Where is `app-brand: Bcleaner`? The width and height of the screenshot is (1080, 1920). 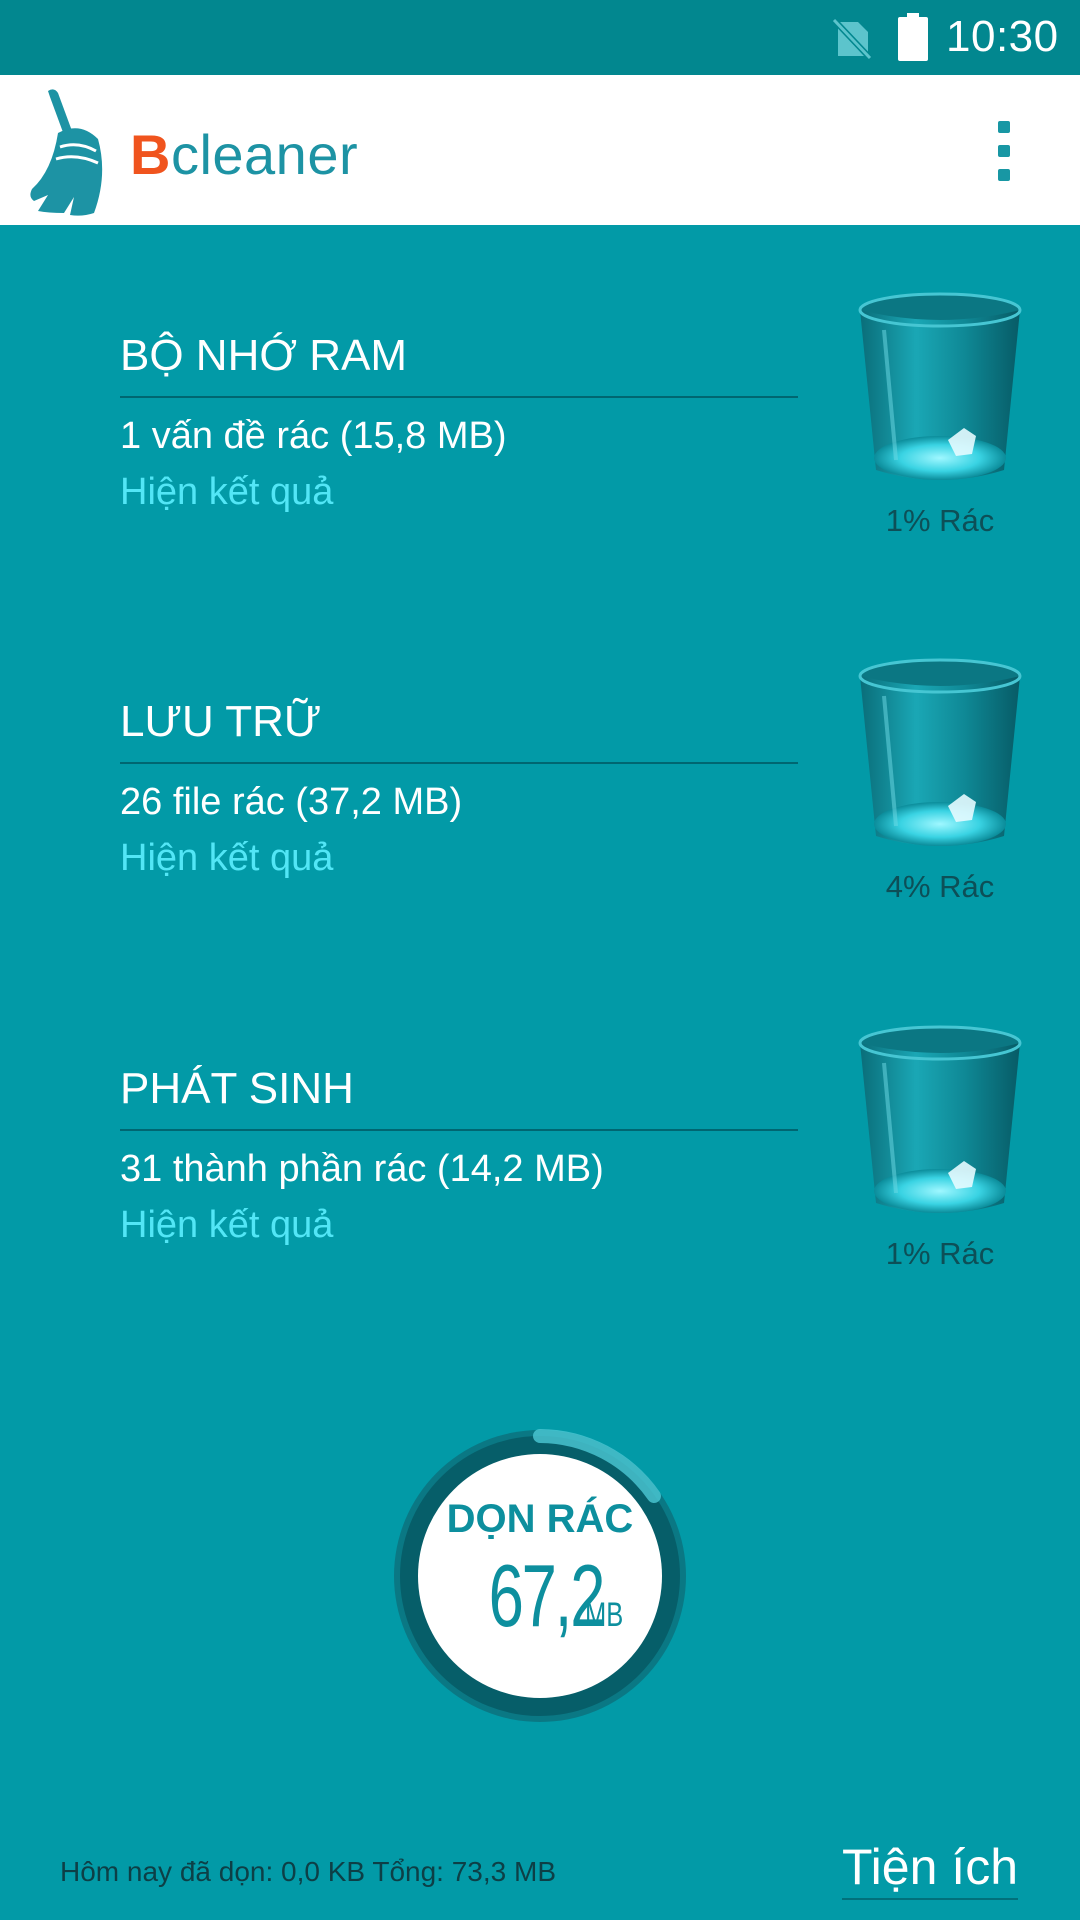 app-brand: Bcleaner is located at coordinates (244, 155).